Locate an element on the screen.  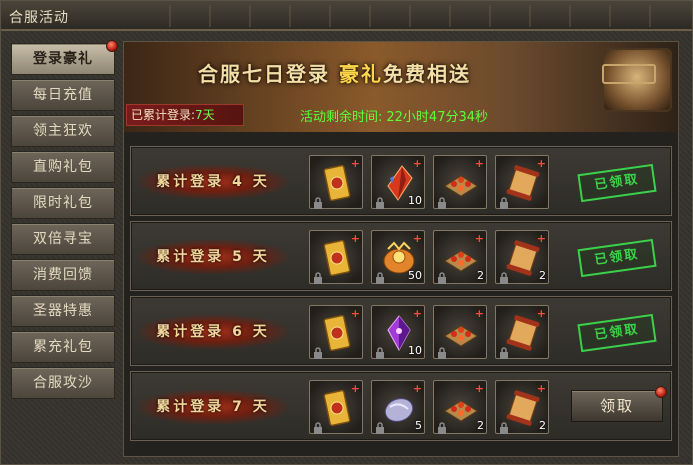
banner-title-part3: 免费相送 is located at coordinates (426, 74).